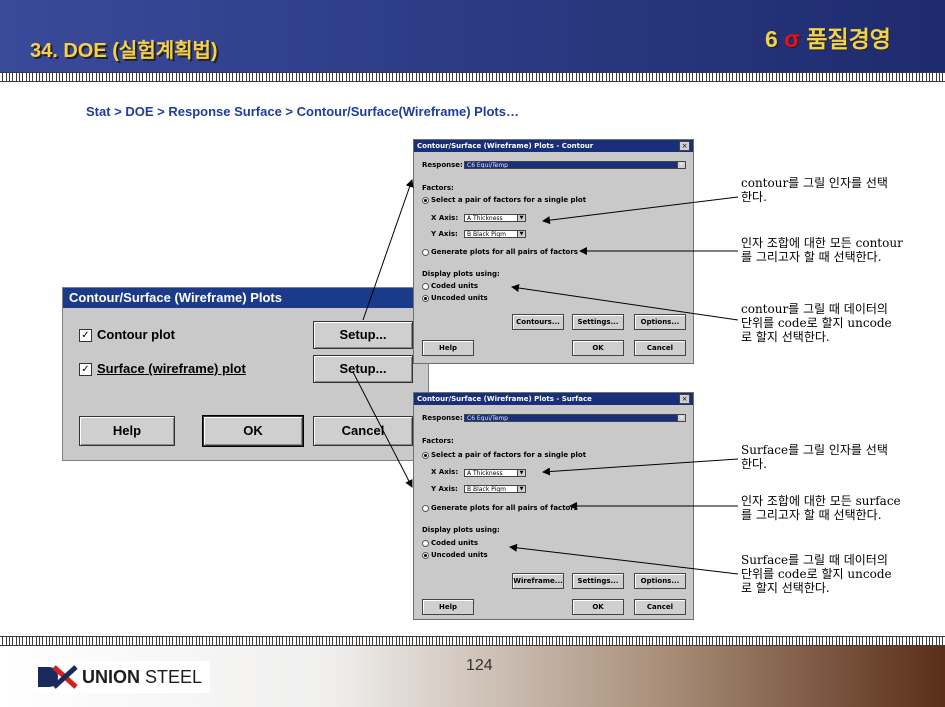  What do you see at coordinates (814, 183) in the screenshot?
I see `note-line: contour를 그릴 인자를 선택` at bounding box center [814, 183].